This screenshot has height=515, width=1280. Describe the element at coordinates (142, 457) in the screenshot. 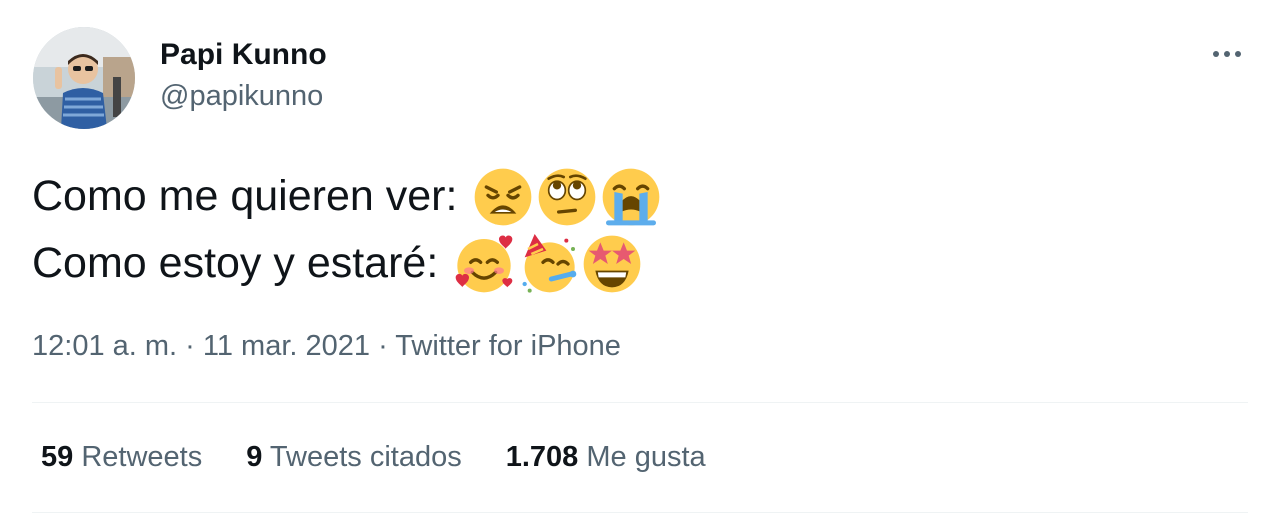

I see `retweets-label: Retweets` at that location.